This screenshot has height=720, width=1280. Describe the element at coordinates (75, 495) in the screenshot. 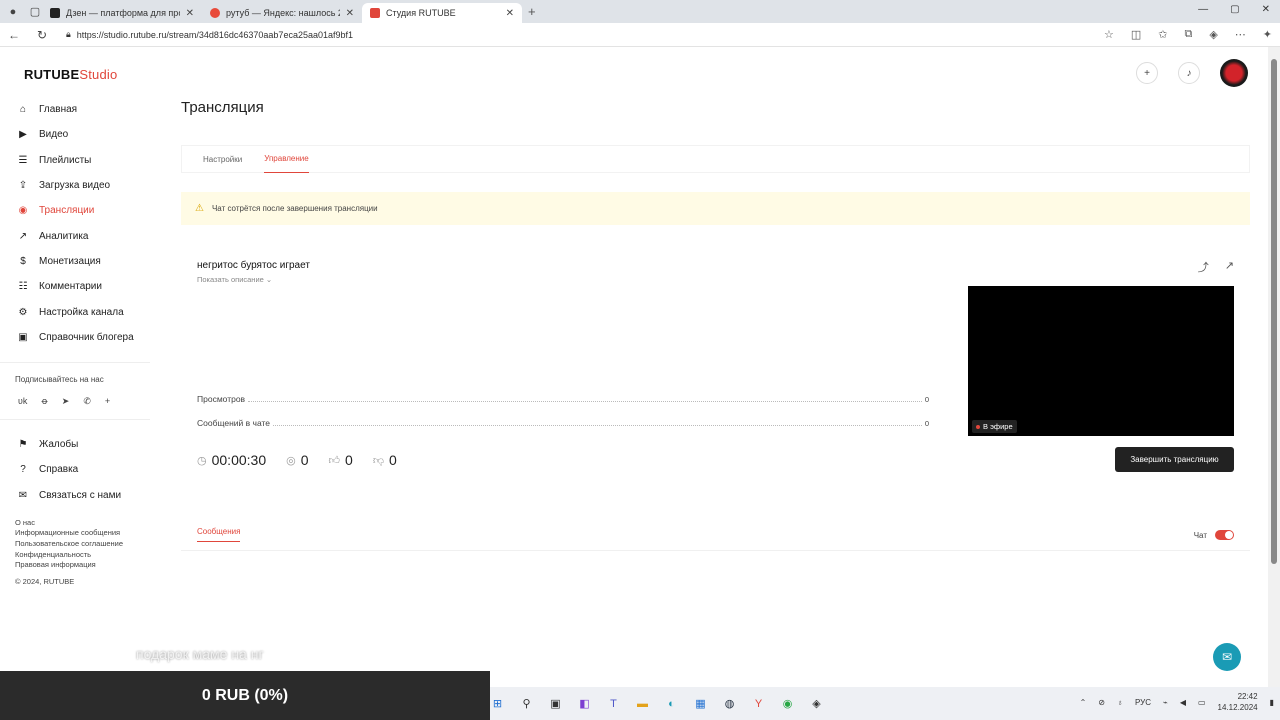

I see `sidebar-item-mail: ✉ Связаться с нами` at that location.